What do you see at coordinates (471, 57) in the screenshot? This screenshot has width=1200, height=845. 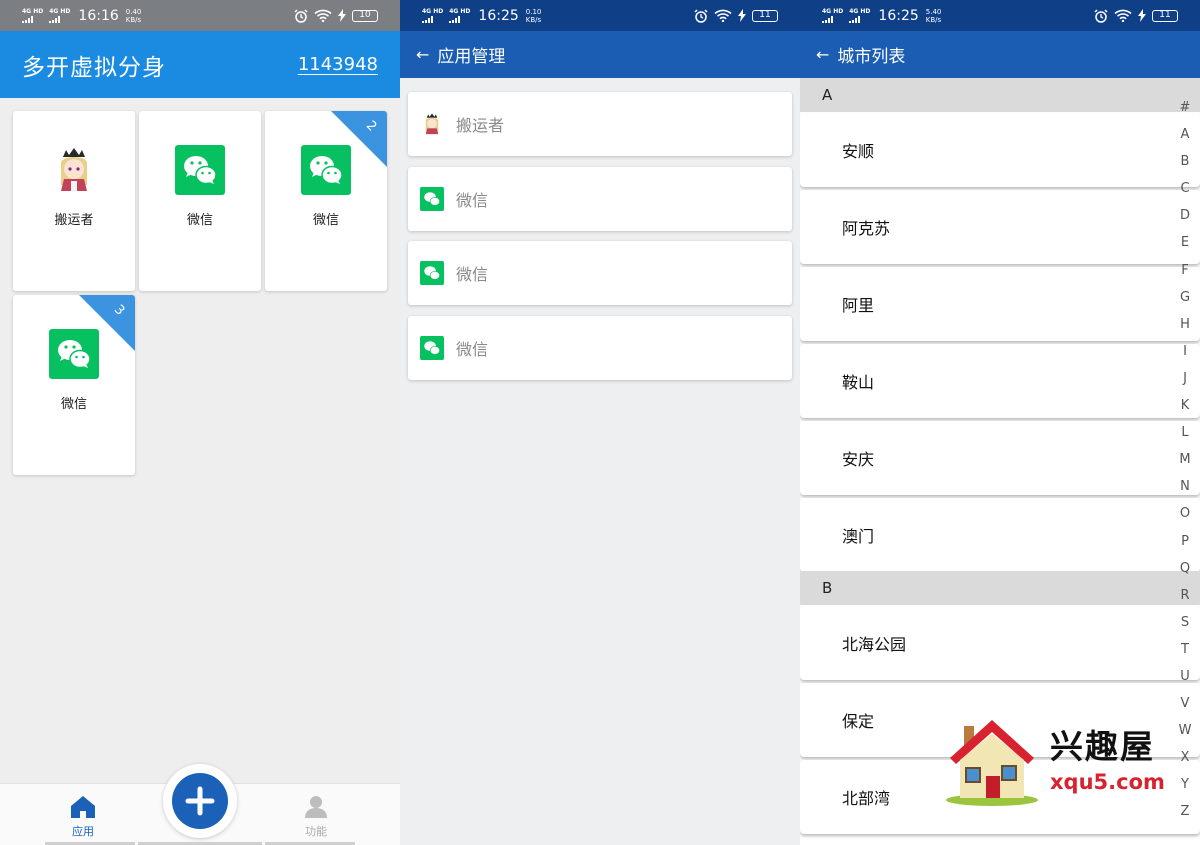 I see `page-title: 应用管理` at bounding box center [471, 57].